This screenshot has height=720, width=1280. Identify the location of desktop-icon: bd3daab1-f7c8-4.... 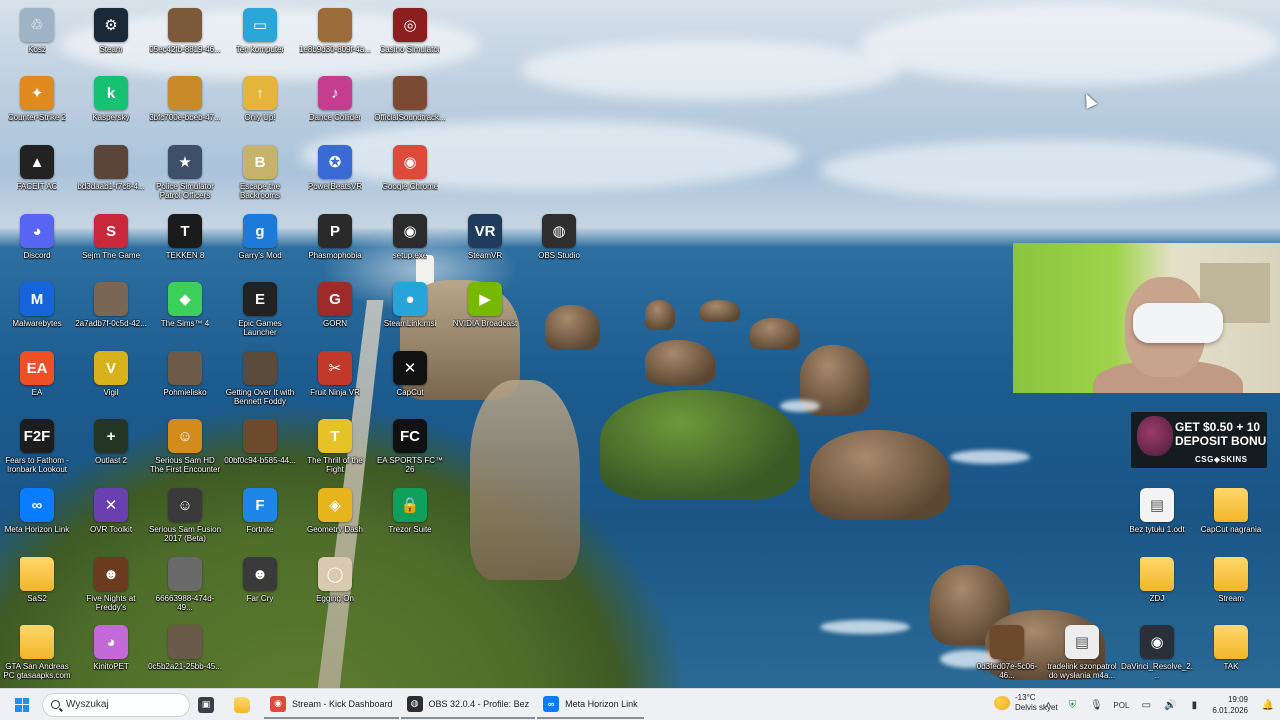
(111, 174).